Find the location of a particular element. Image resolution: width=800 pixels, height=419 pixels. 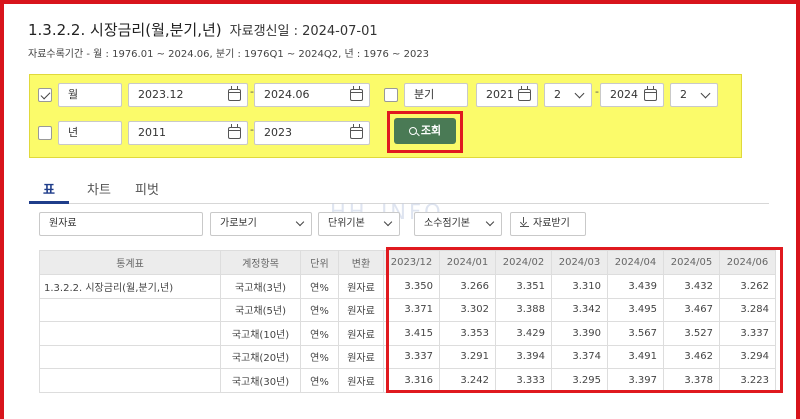

decimal-select: 소수점기본 is located at coordinates (458, 224).